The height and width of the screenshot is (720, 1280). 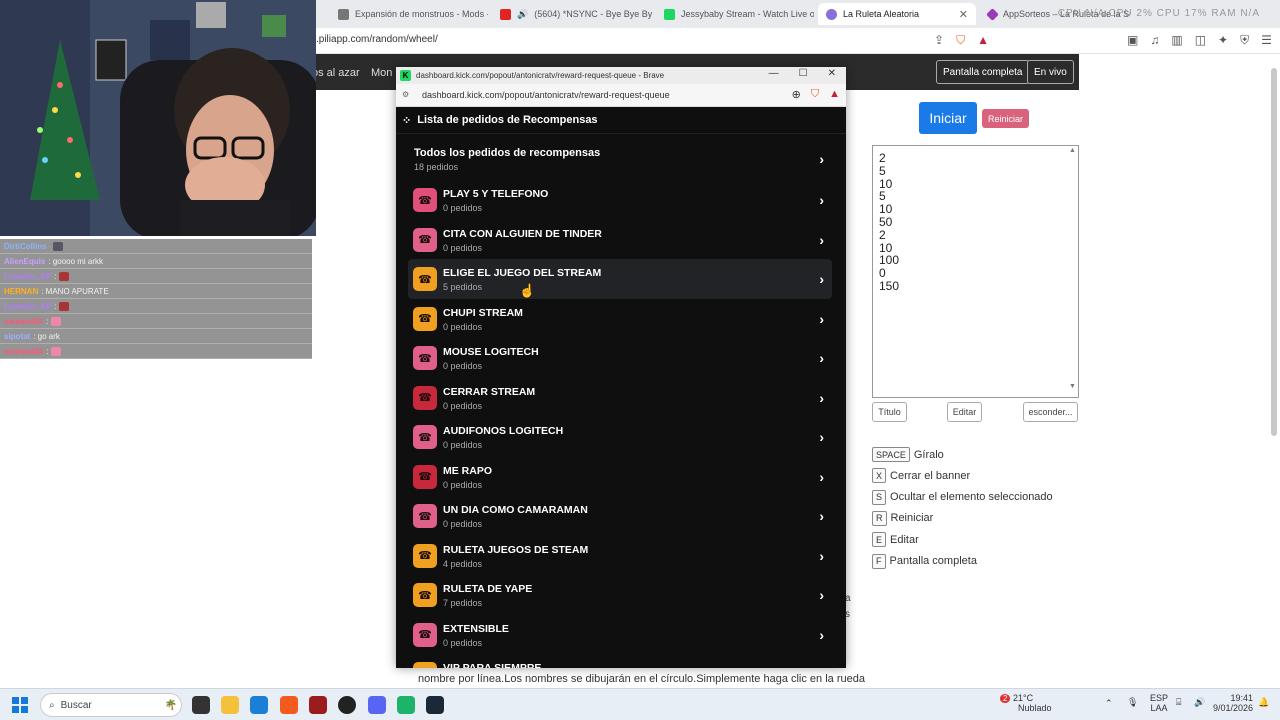 I want to click on reward-row: ☎ CHUPI STREAM 0 pedidos ›, so click(x=620, y=319).